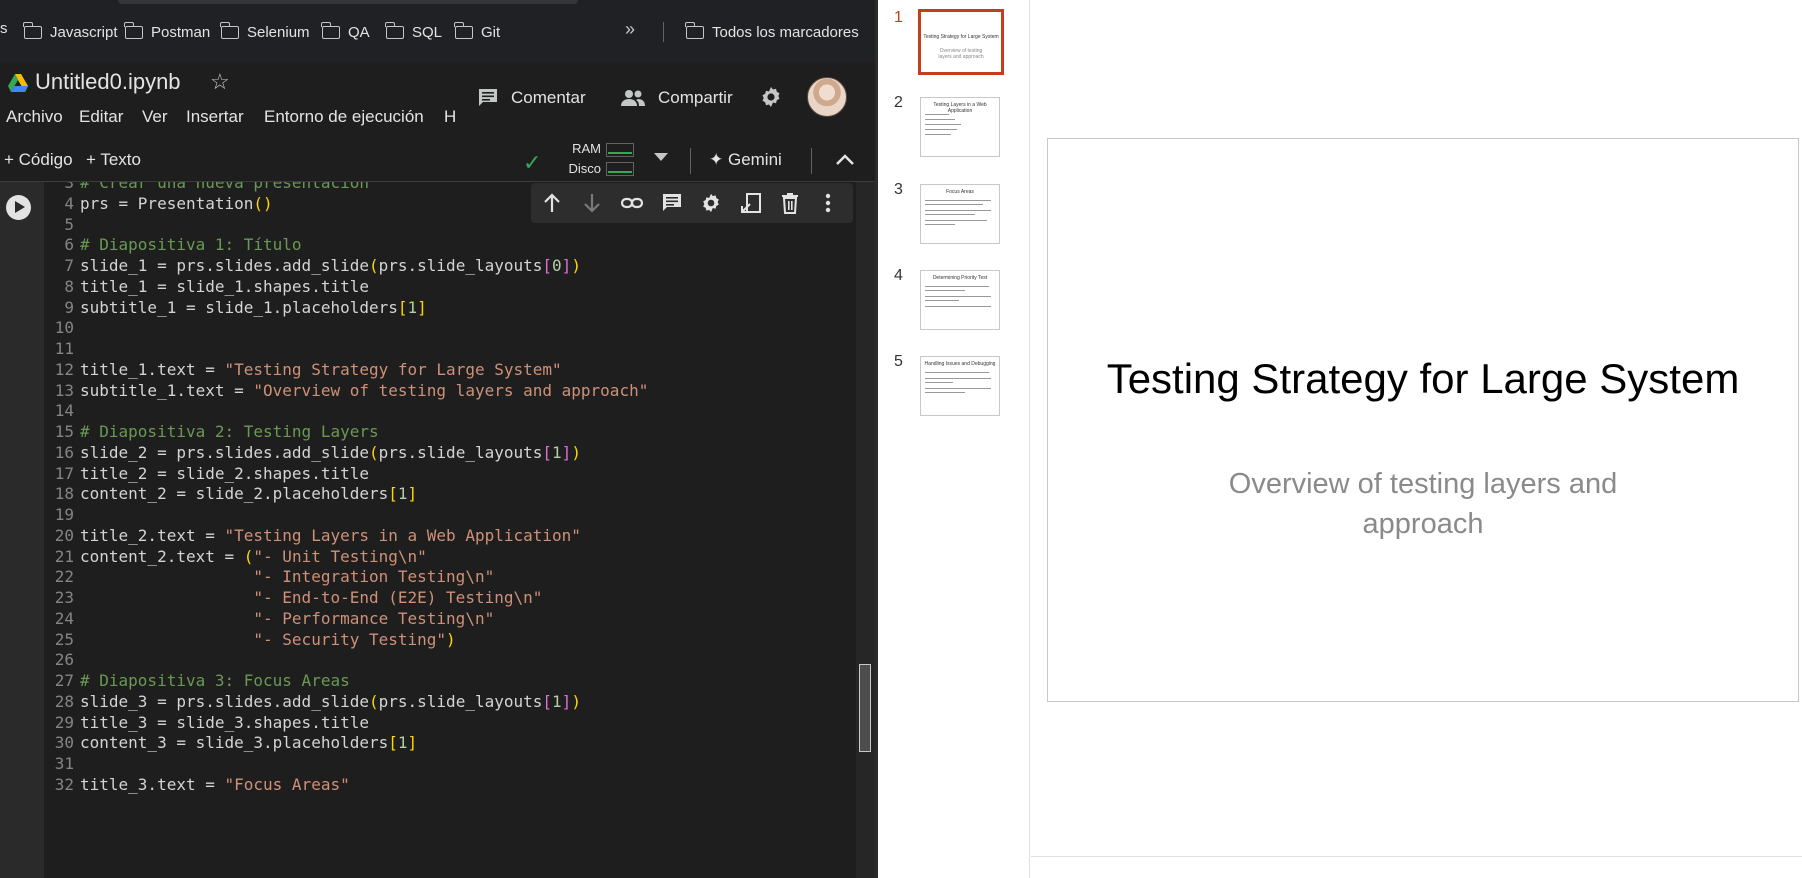 The height and width of the screenshot is (878, 1802). What do you see at coordinates (450, 117) in the screenshot?
I see `menu-ayuda: H` at bounding box center [450, 117].